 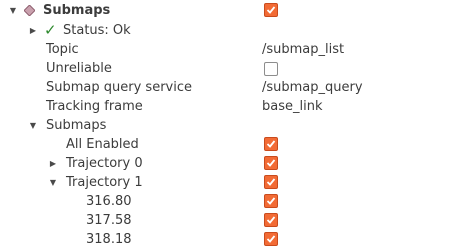 What do you see at coordinates (232, 125) in the screenshot?
I see `submaps-group-row: ▼ Submaps` at bounding box center [232, 125].